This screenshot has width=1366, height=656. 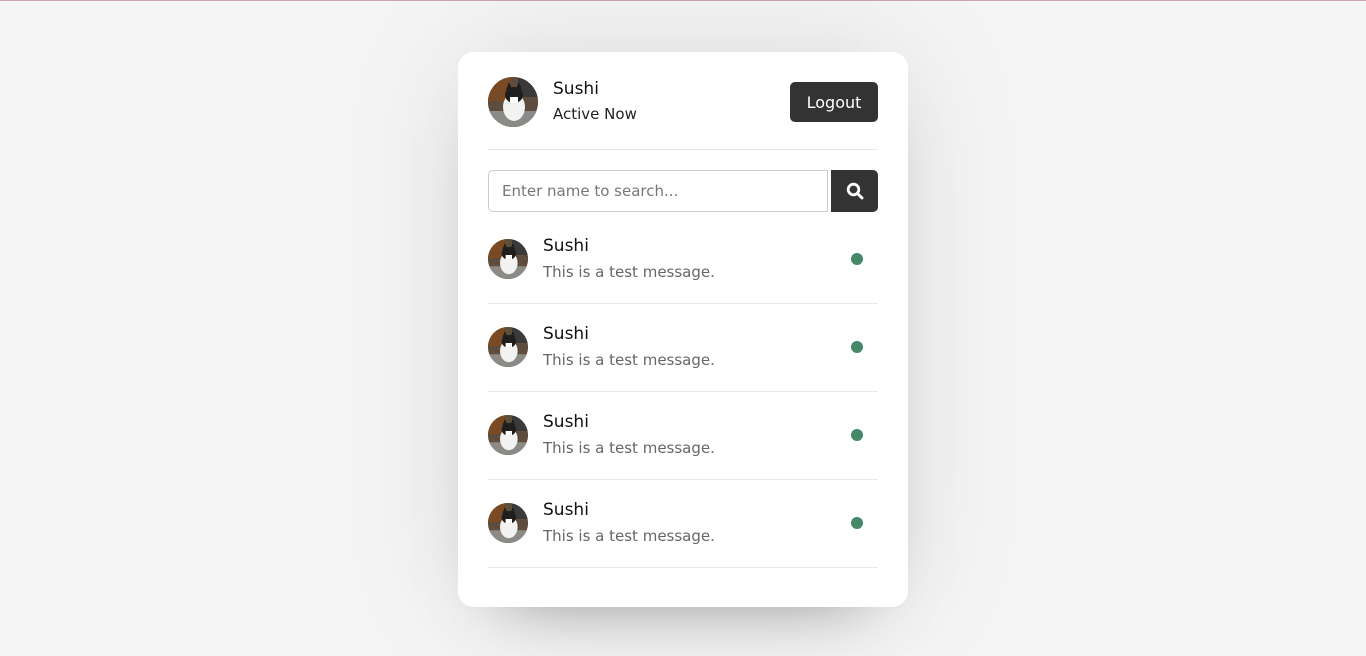 I want to click on search-button, so click(x=854, y=191).